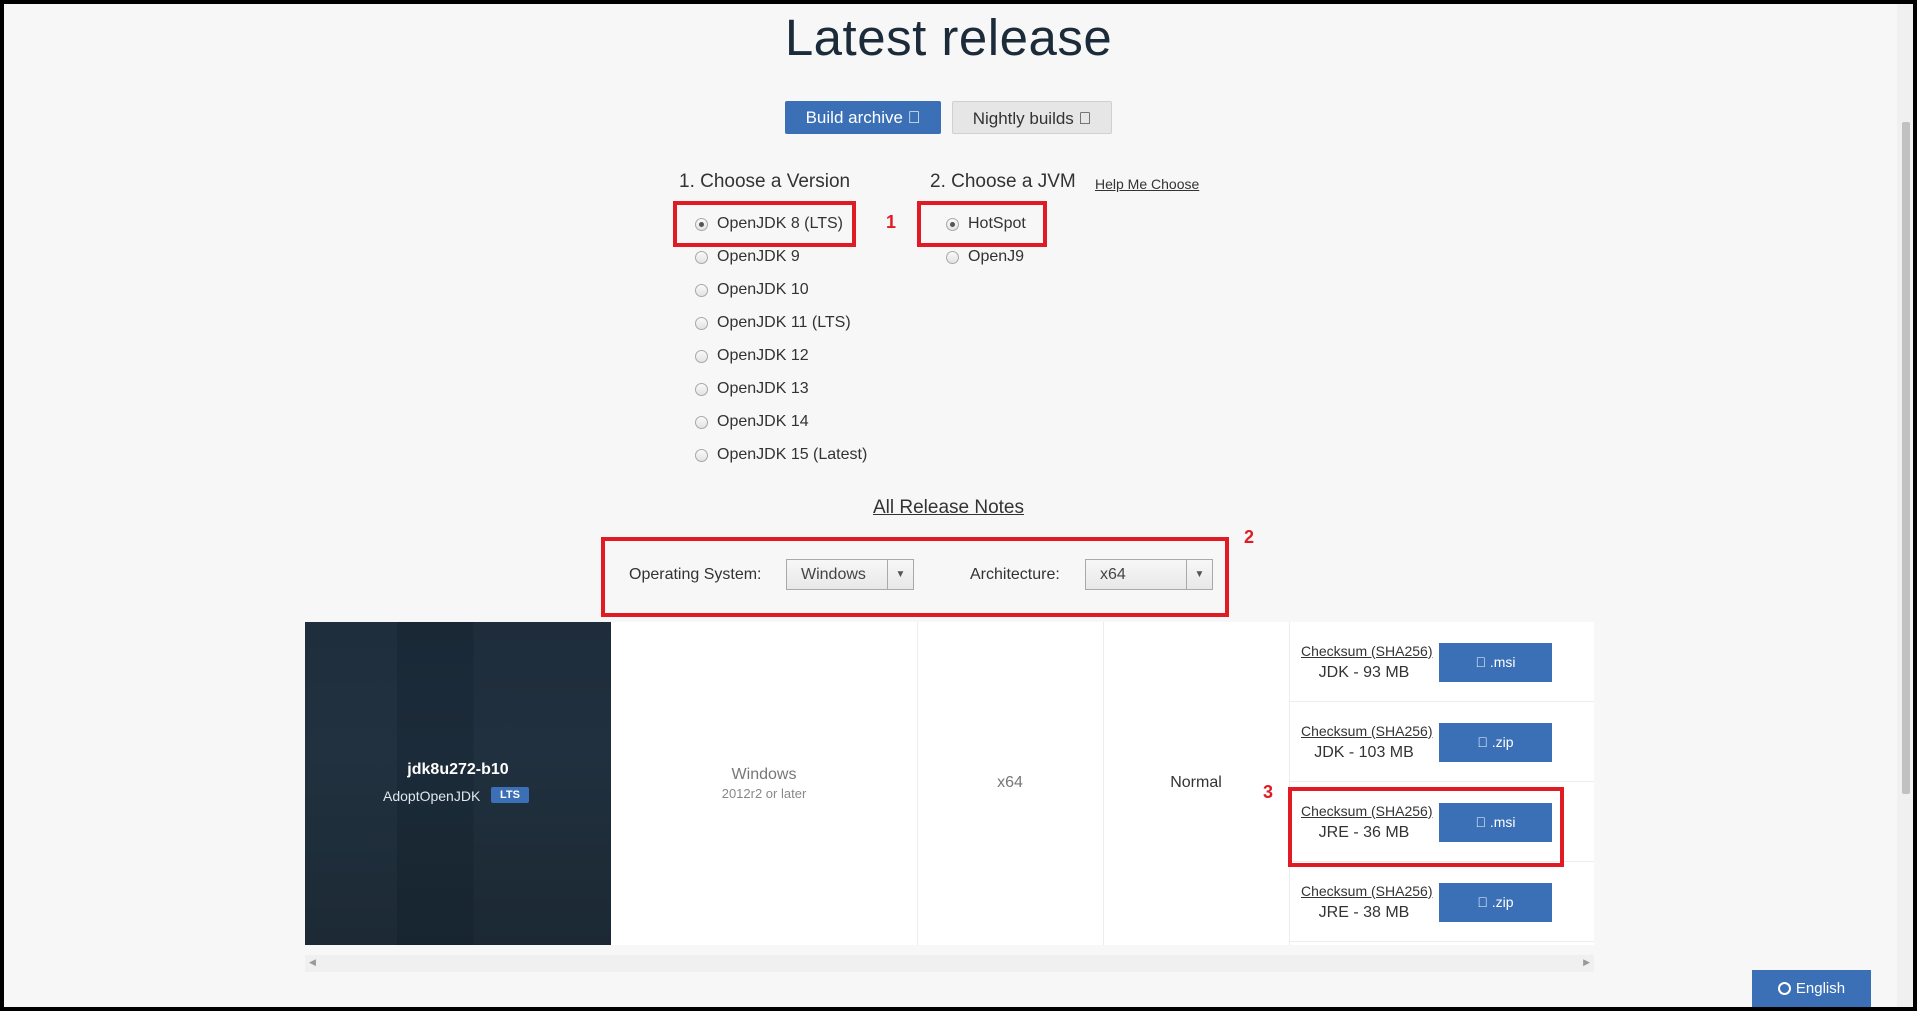 Image resolution: width=1917 pixels, height=1011 pixels. I want to click on globe-icon, so click(1784, 988).